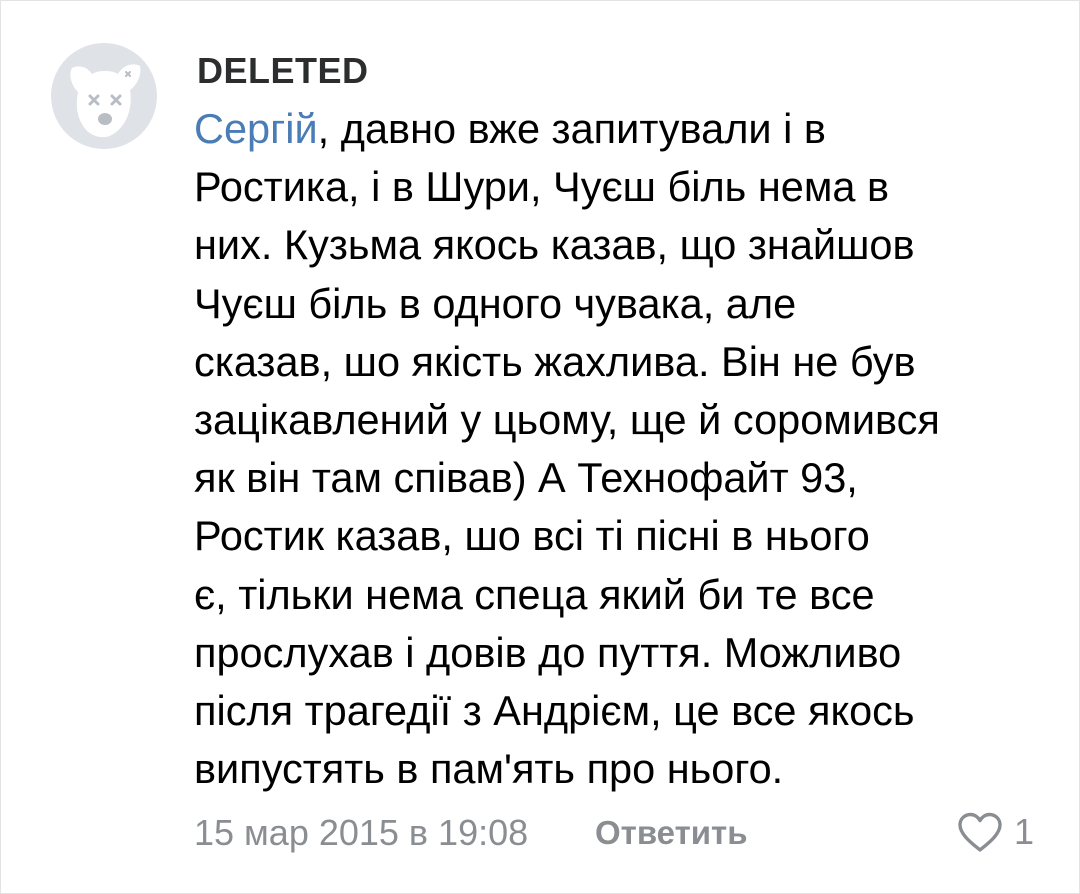 The height and width of the screenshot is (894, 1080). I want to click on comment-line: Чуєш біль в одного чувака, але, so click(495, 303).